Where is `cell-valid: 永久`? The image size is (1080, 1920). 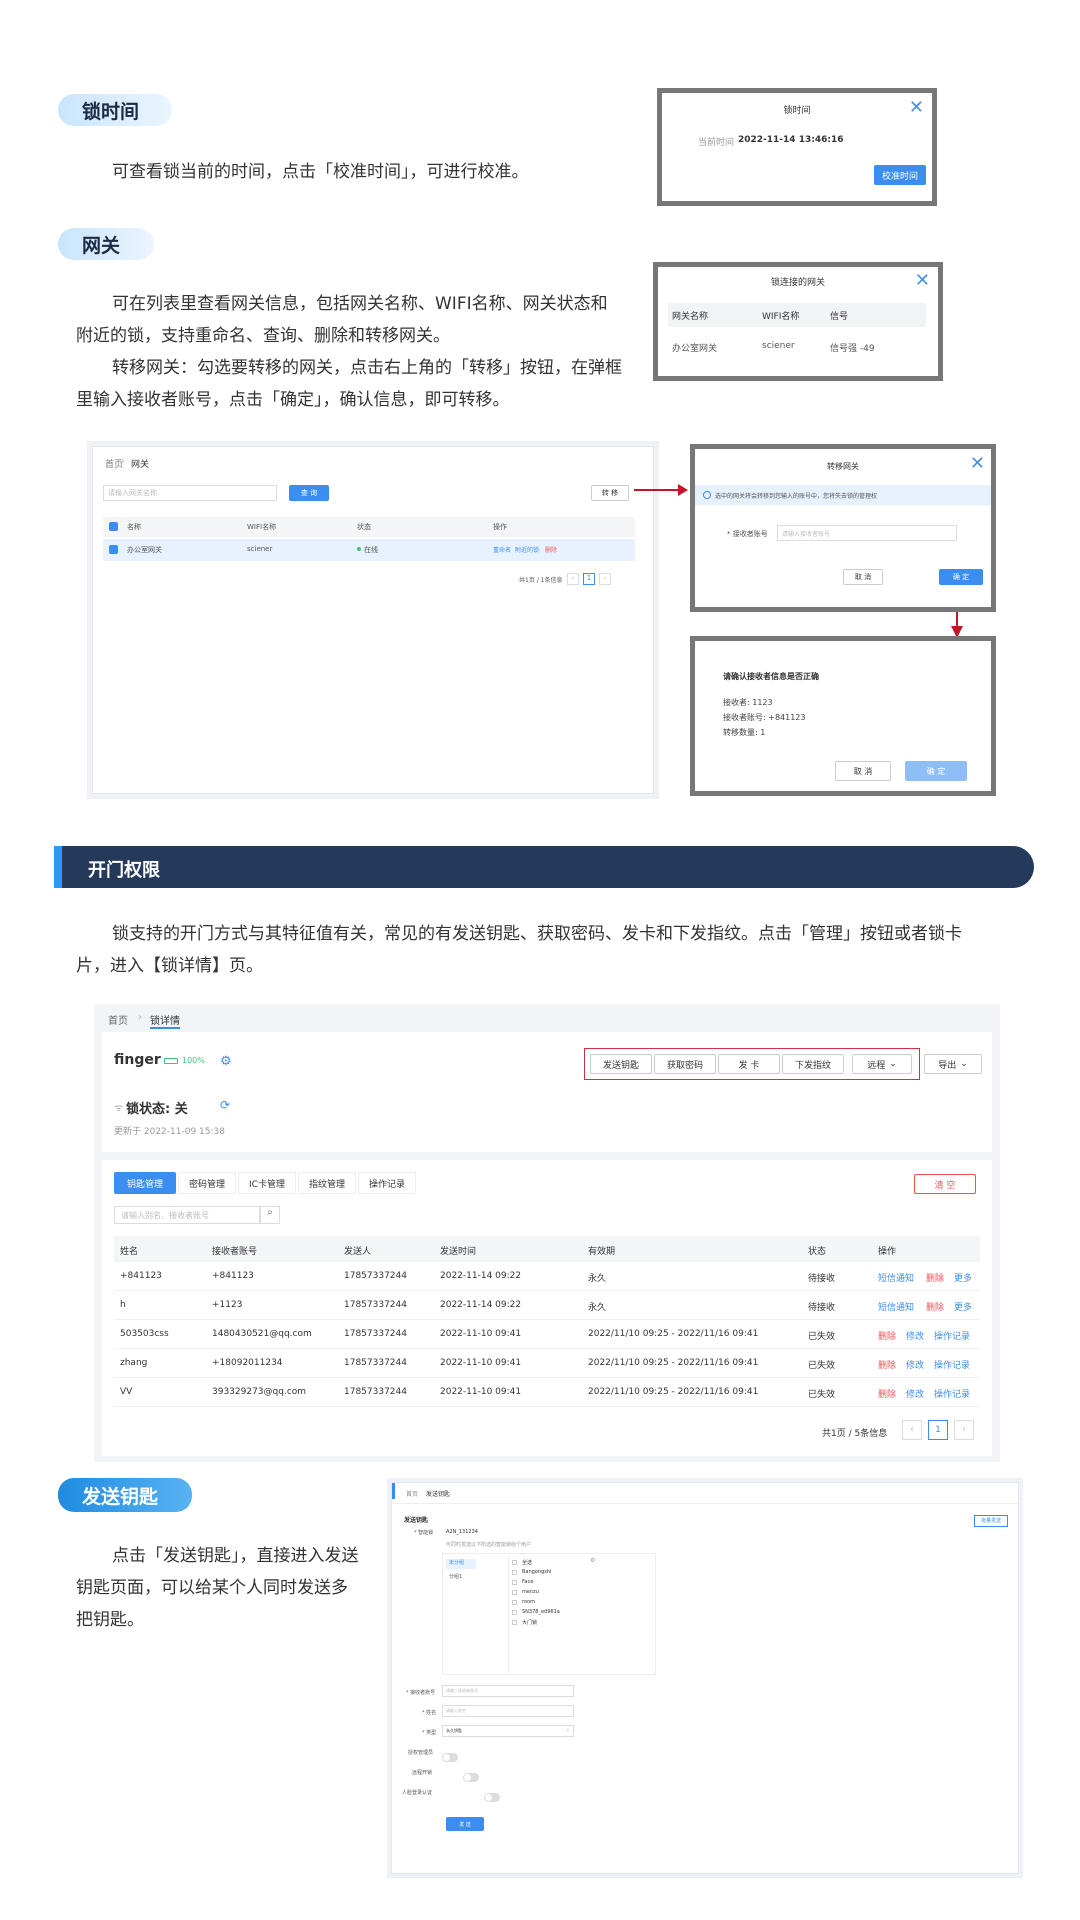 cell-valid: 永久 is located at coordinates (597, 1308).